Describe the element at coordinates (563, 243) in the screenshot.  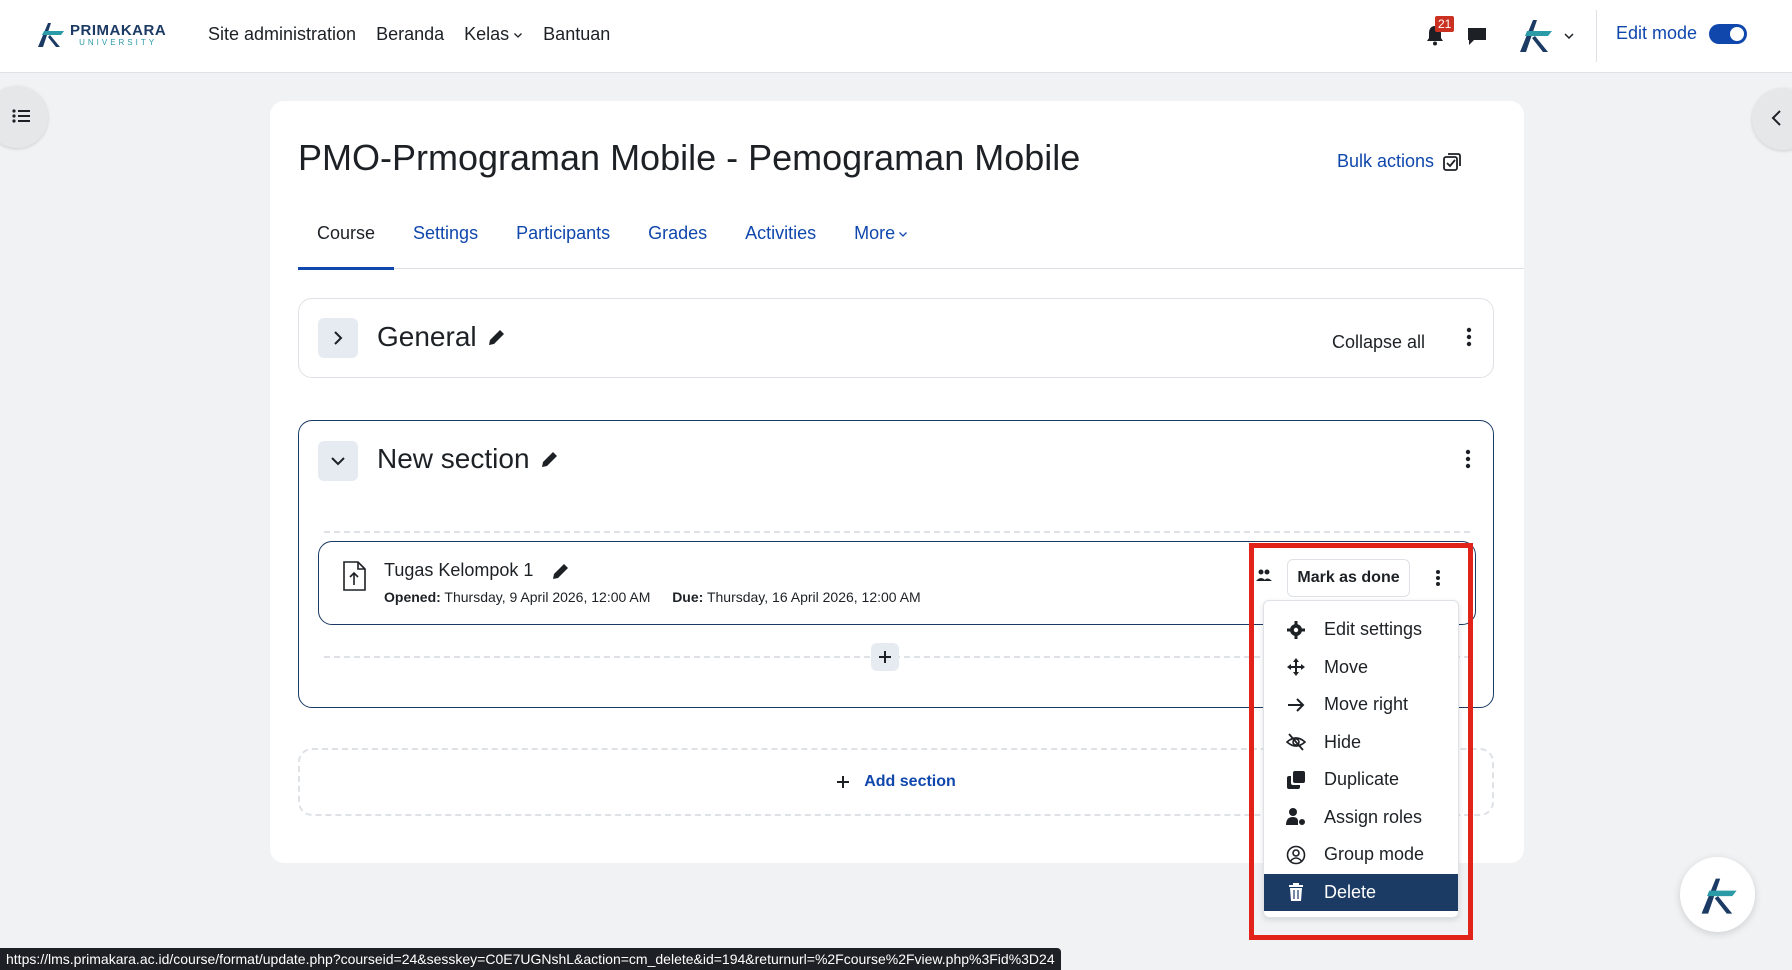
I see `tab-participants: Participants` at that location.